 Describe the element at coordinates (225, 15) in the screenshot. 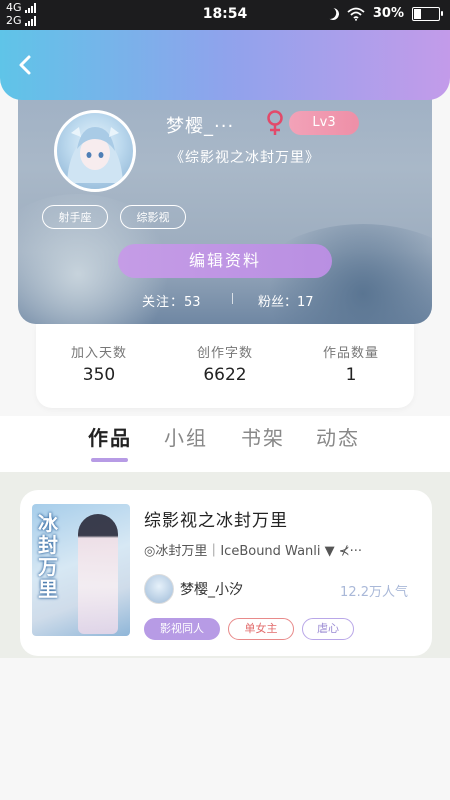

I see `status-bar: 4G 2G 18:54 30%` at that location.